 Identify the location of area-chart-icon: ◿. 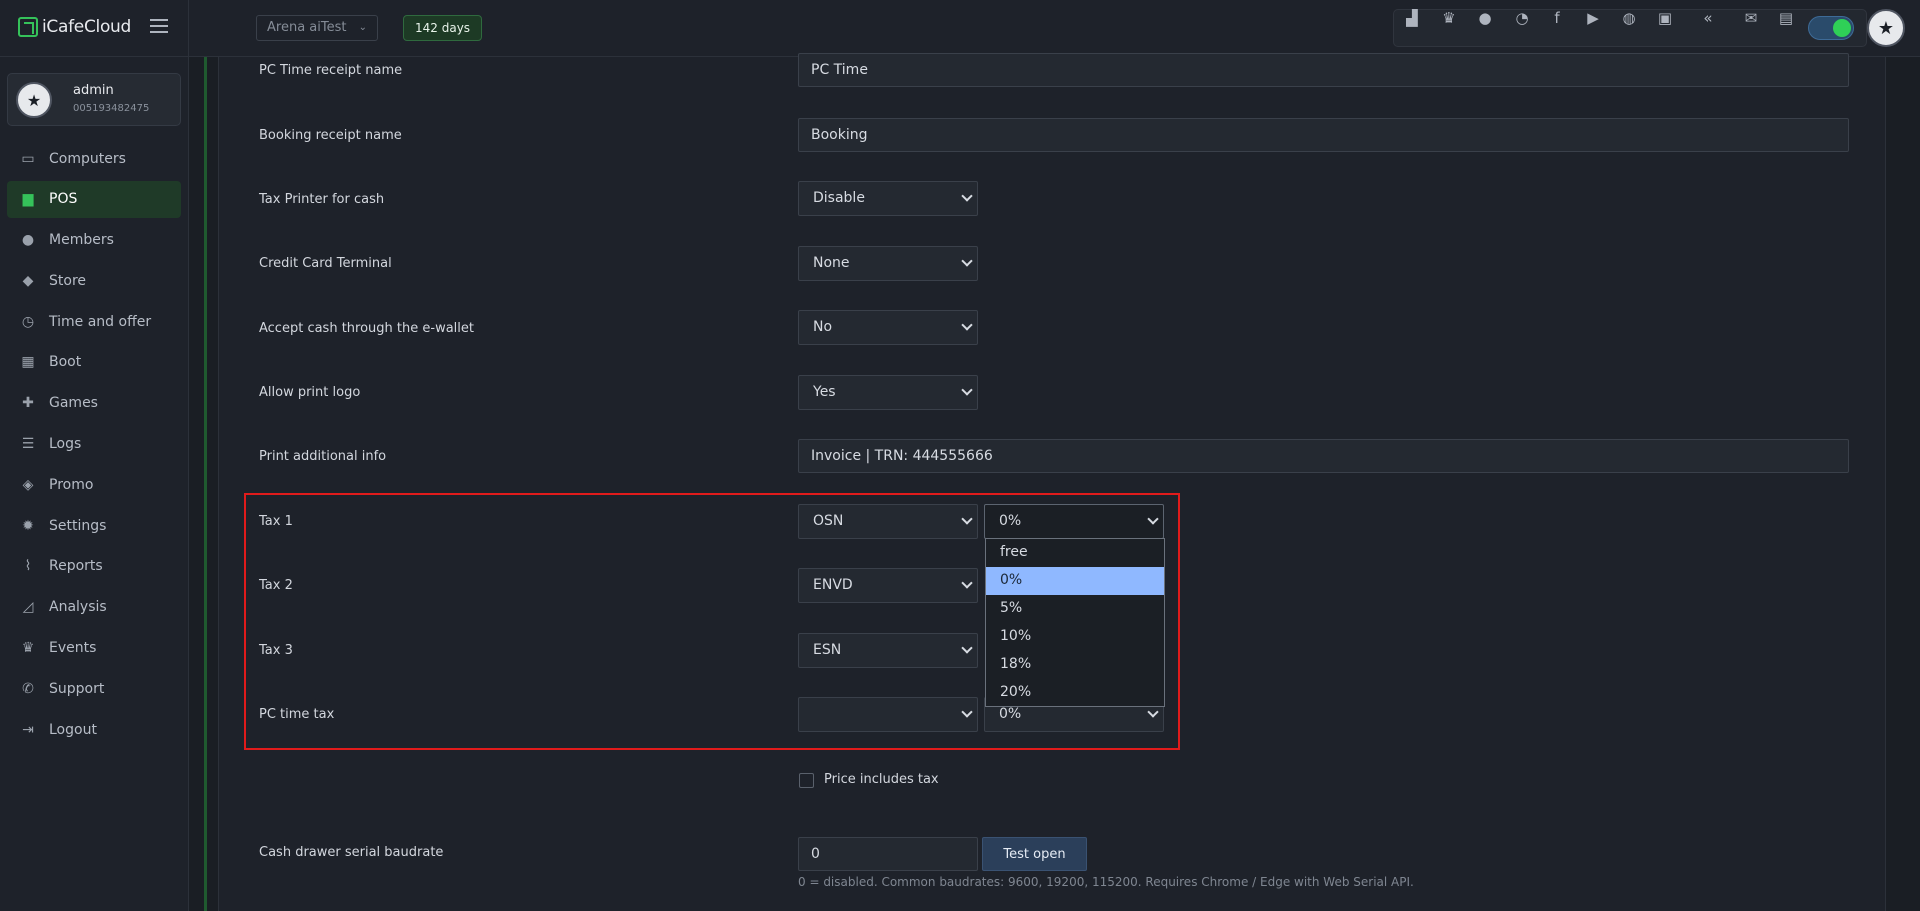
(28, 607).